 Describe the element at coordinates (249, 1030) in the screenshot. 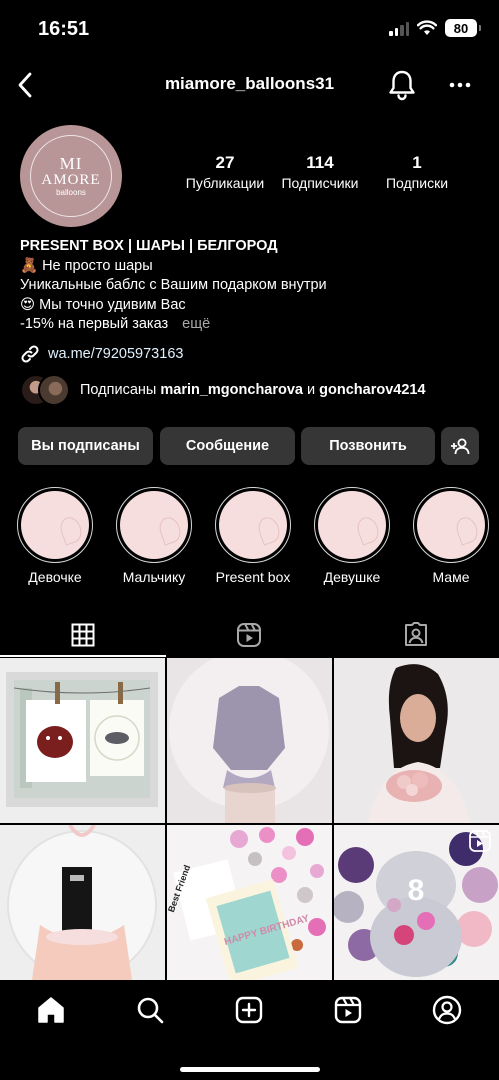

I see `bottom-navigation` at that location.